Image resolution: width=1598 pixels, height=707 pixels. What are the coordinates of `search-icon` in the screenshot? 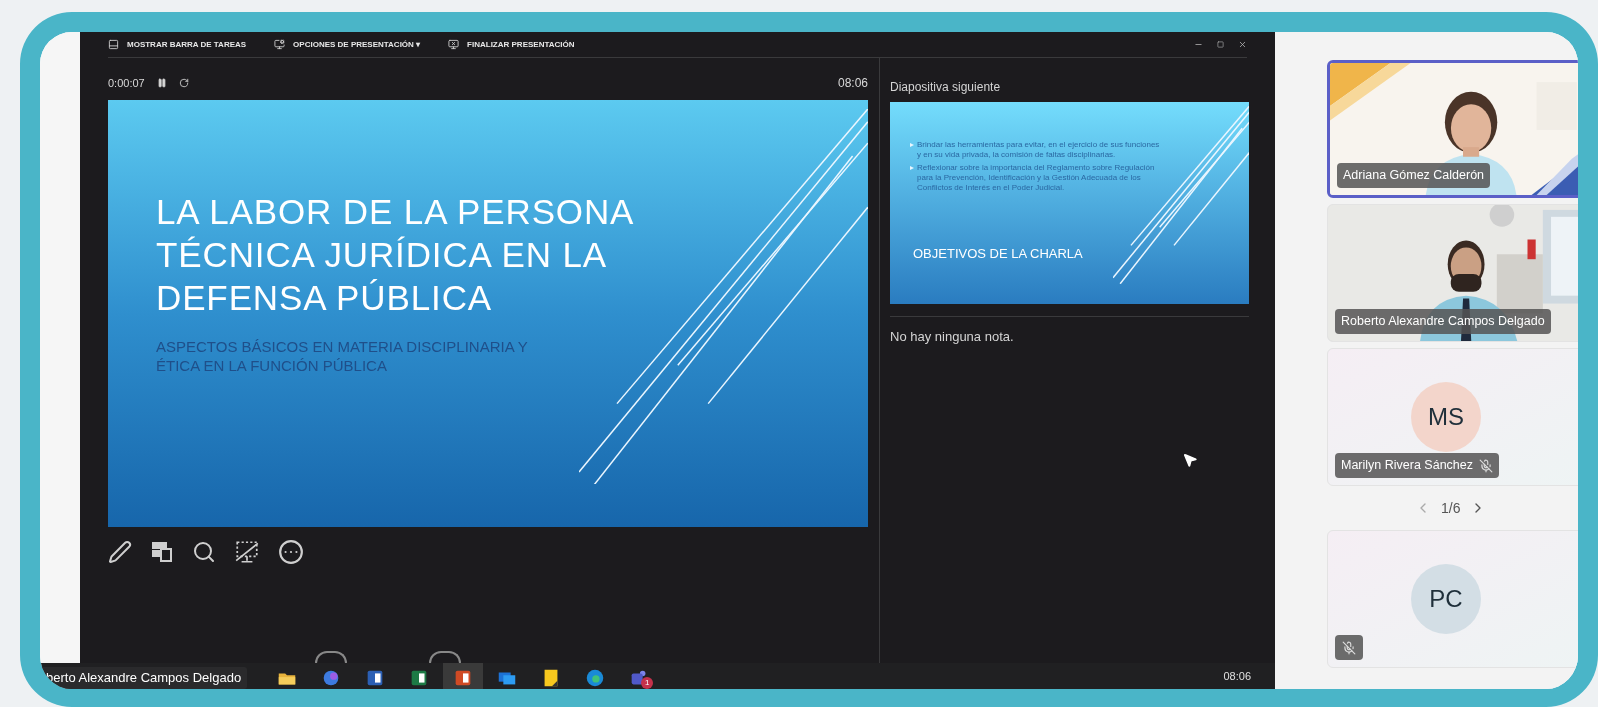 It's located at (204, 552).